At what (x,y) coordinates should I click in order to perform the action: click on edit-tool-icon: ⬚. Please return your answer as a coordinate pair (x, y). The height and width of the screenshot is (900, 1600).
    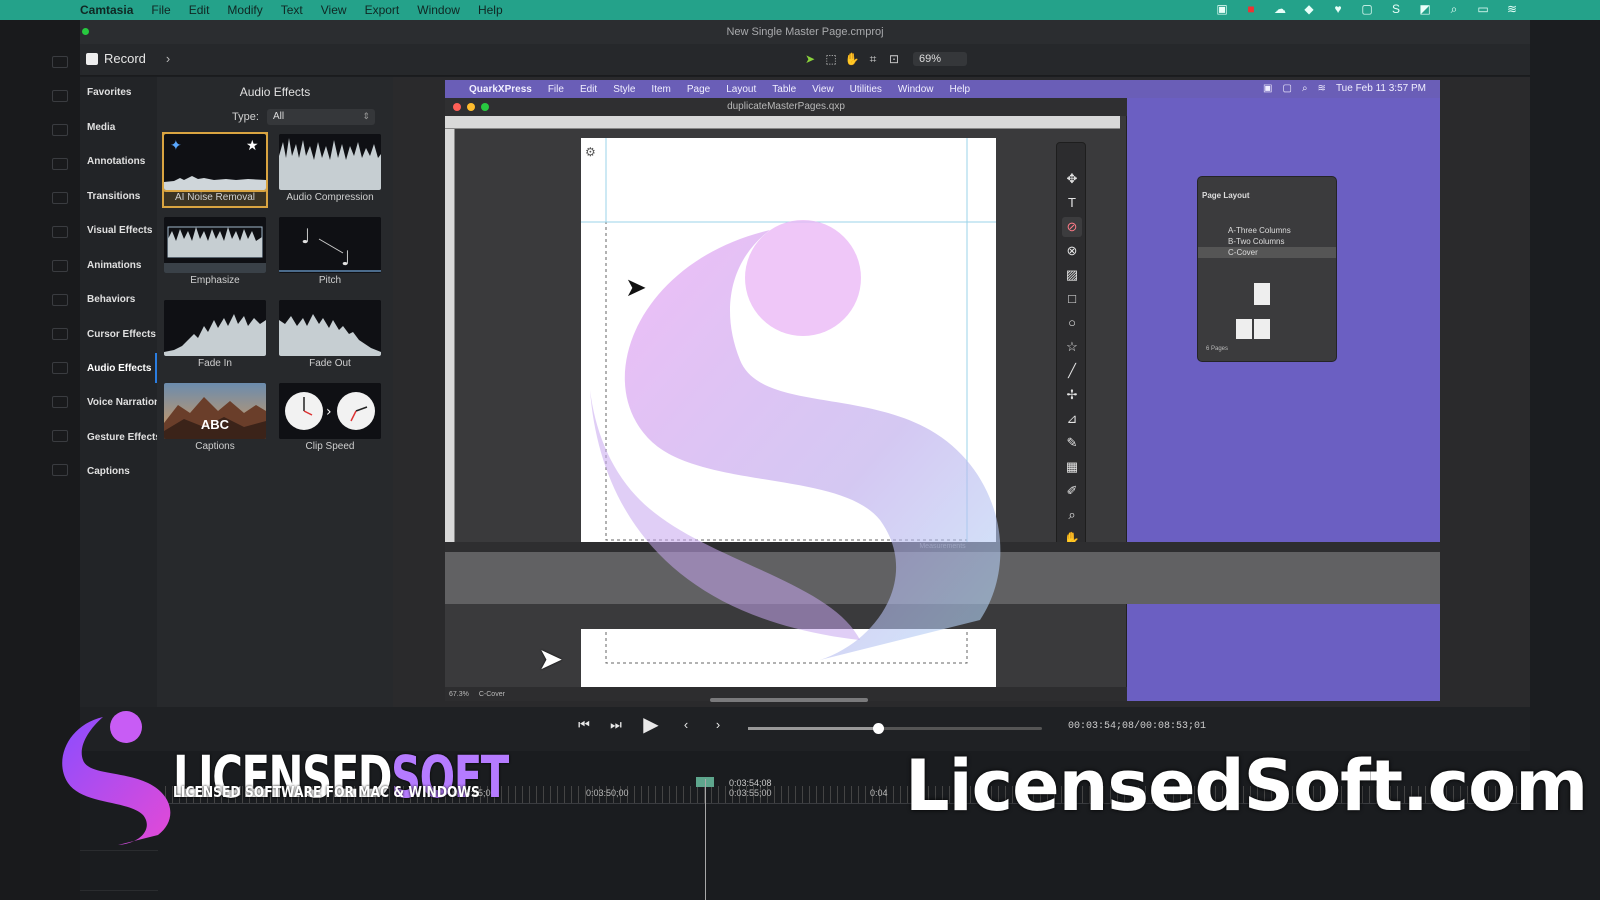
    Looking at the image, I should click on (831, 59).